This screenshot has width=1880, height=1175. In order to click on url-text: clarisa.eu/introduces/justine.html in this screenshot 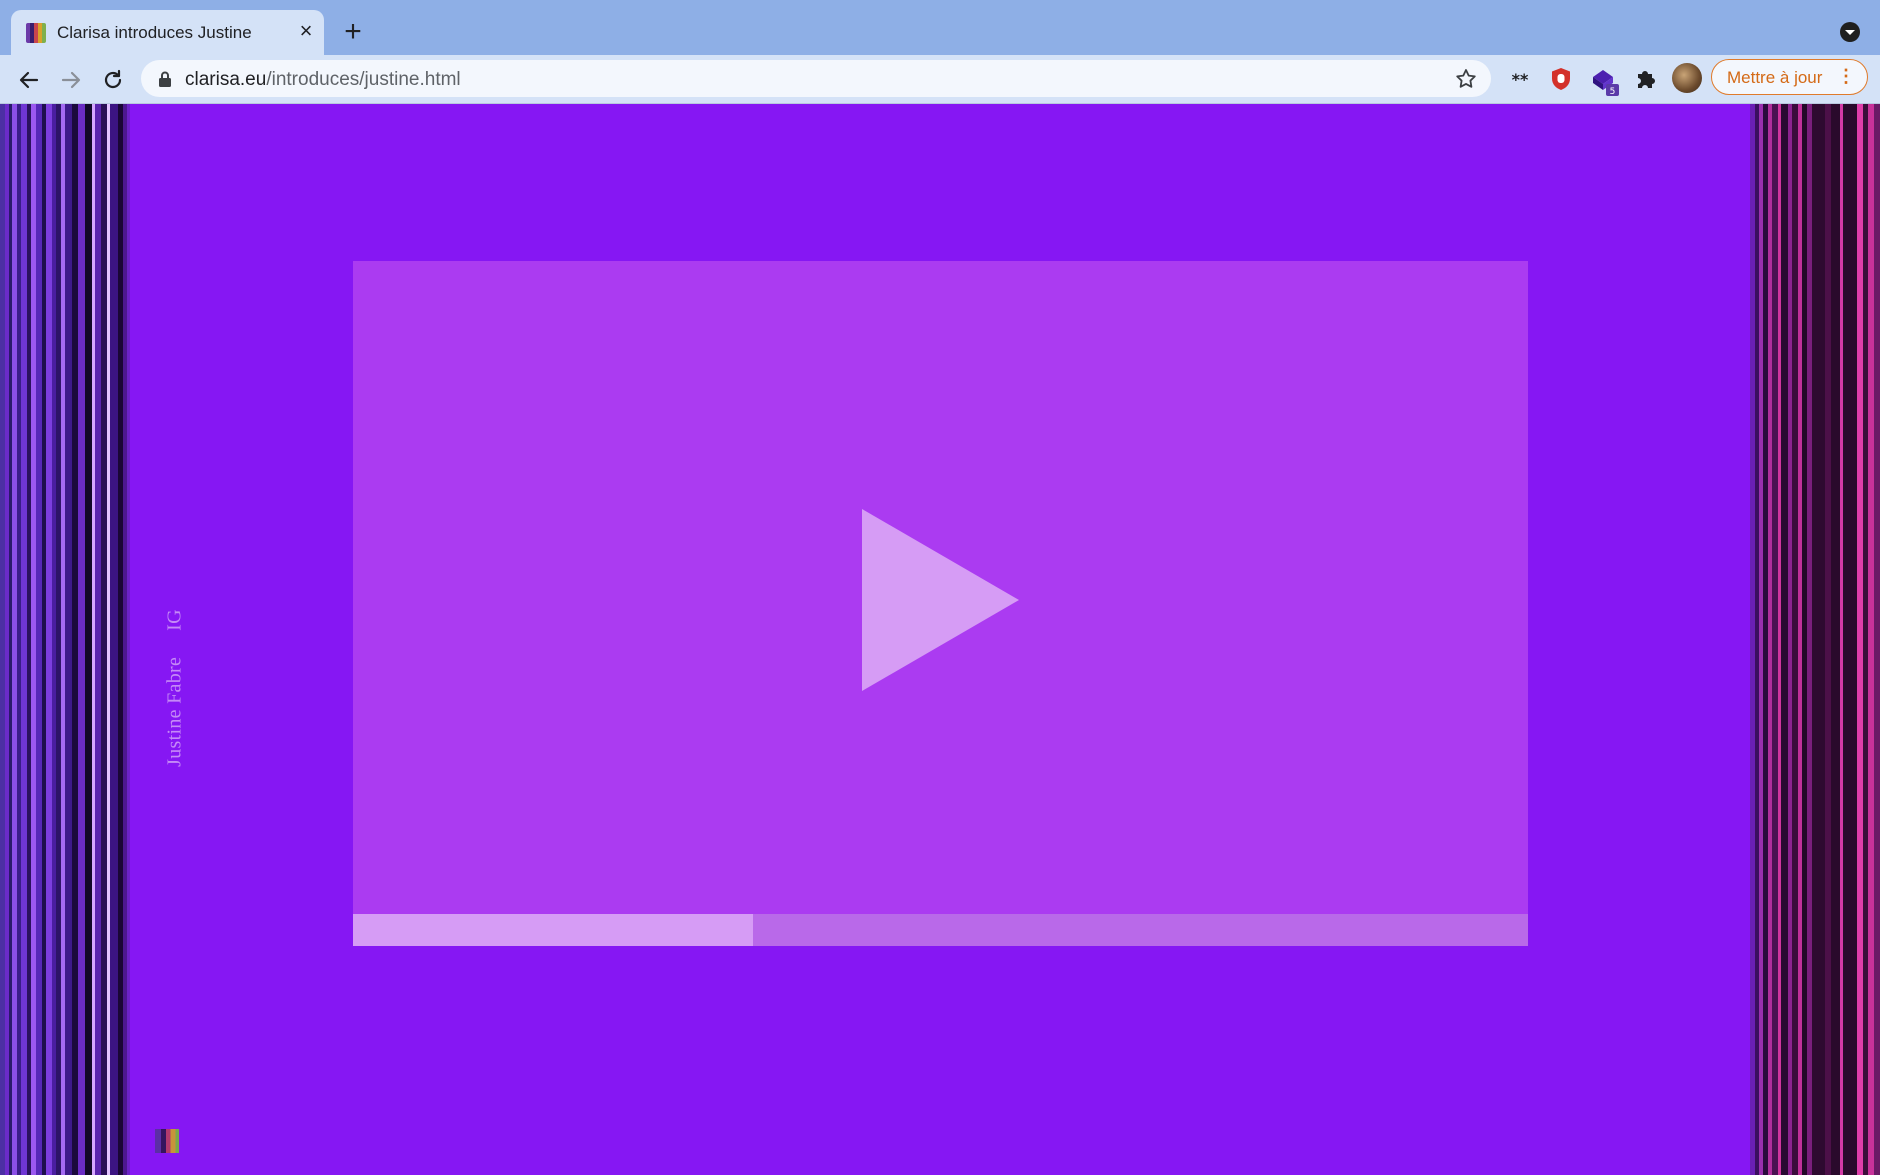, I will do `click(323, 80)`.